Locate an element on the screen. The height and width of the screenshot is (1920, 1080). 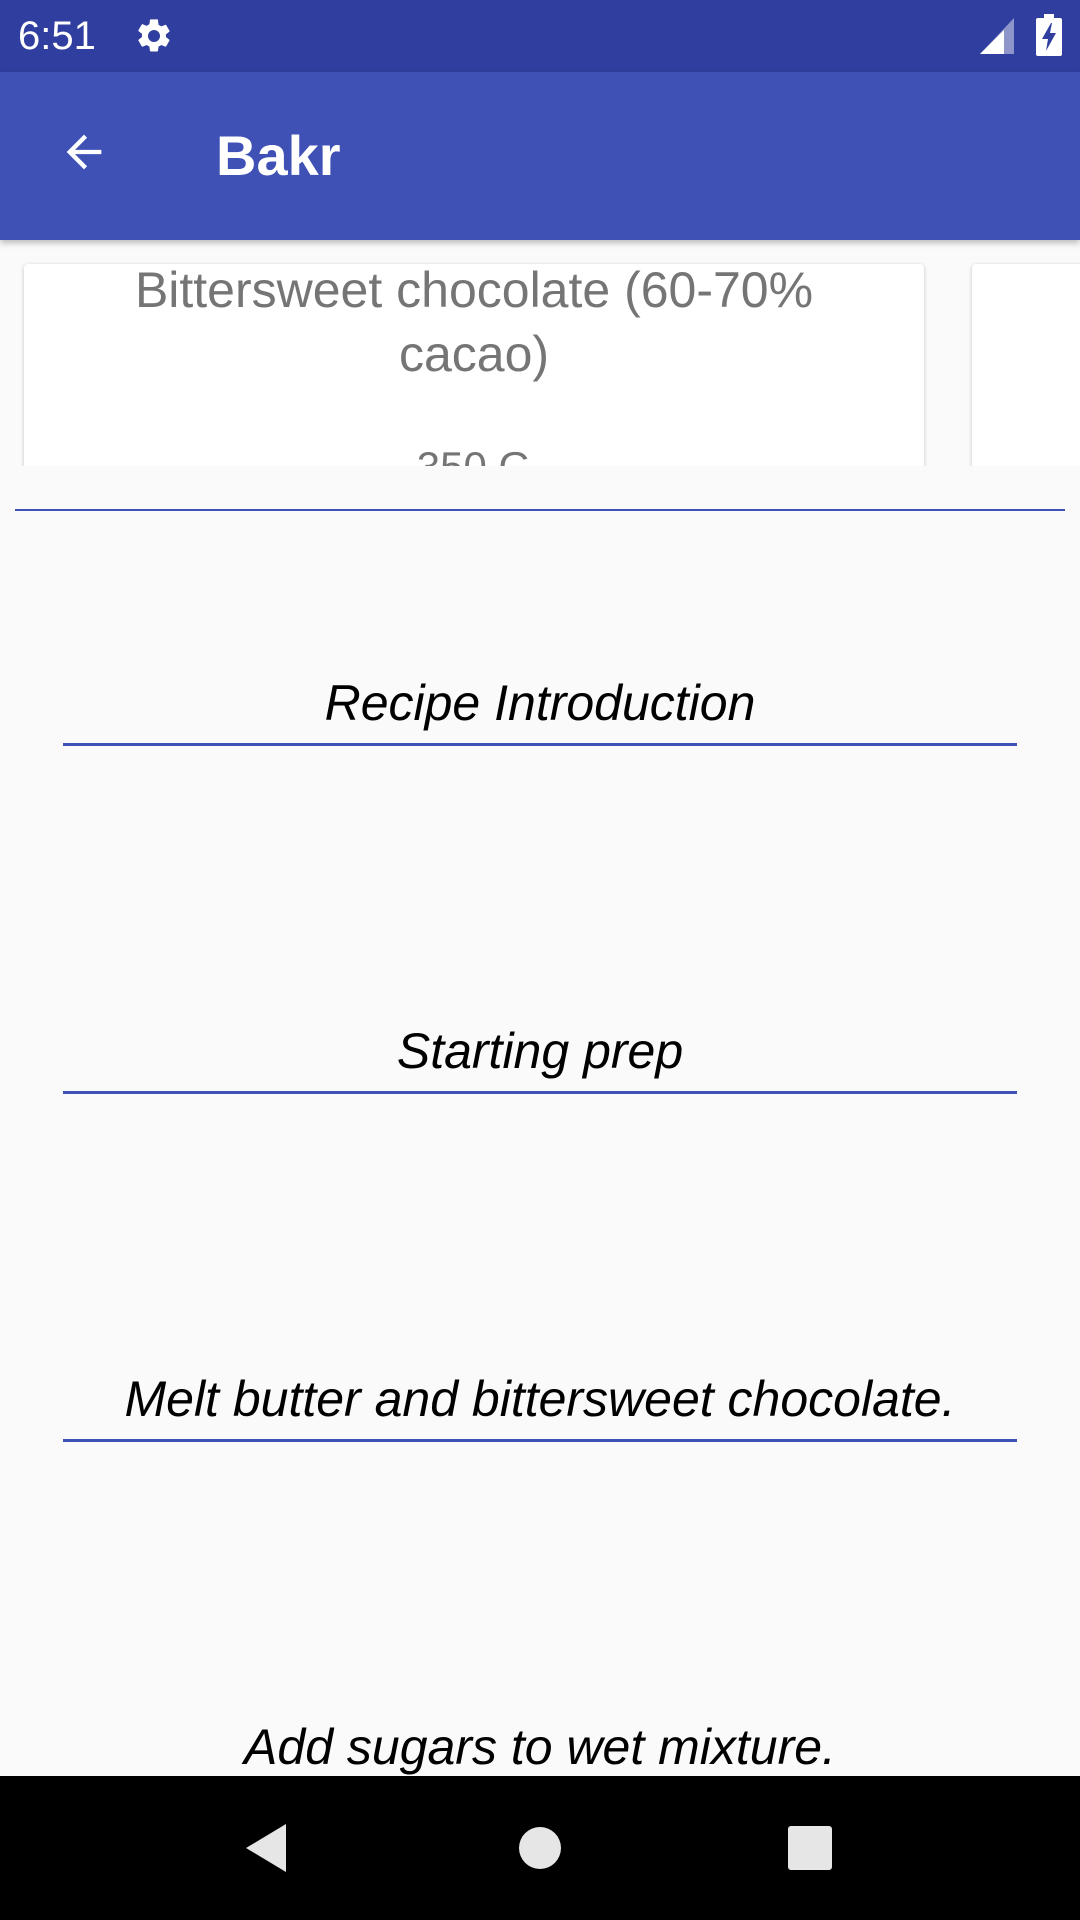
step-item: Melt butter and bittersweet chocolate. is located at coordinates (540, 1407).